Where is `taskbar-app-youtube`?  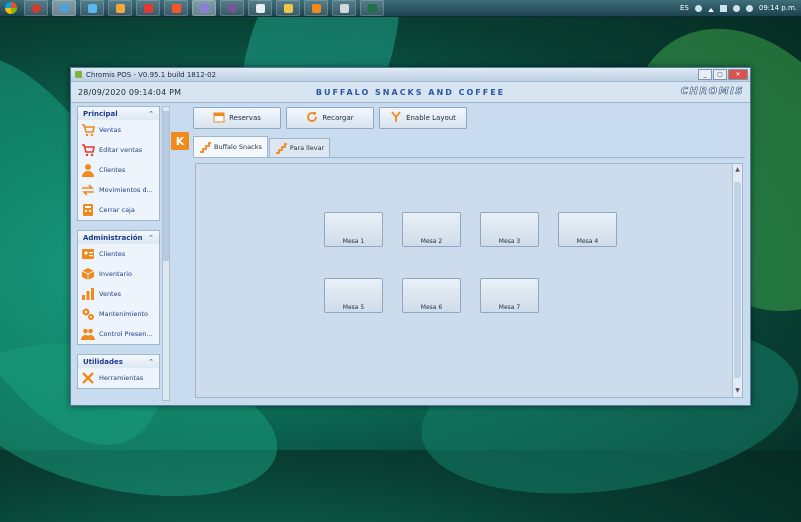
taskbar-app-youtube is located at coordinates (148, 8).